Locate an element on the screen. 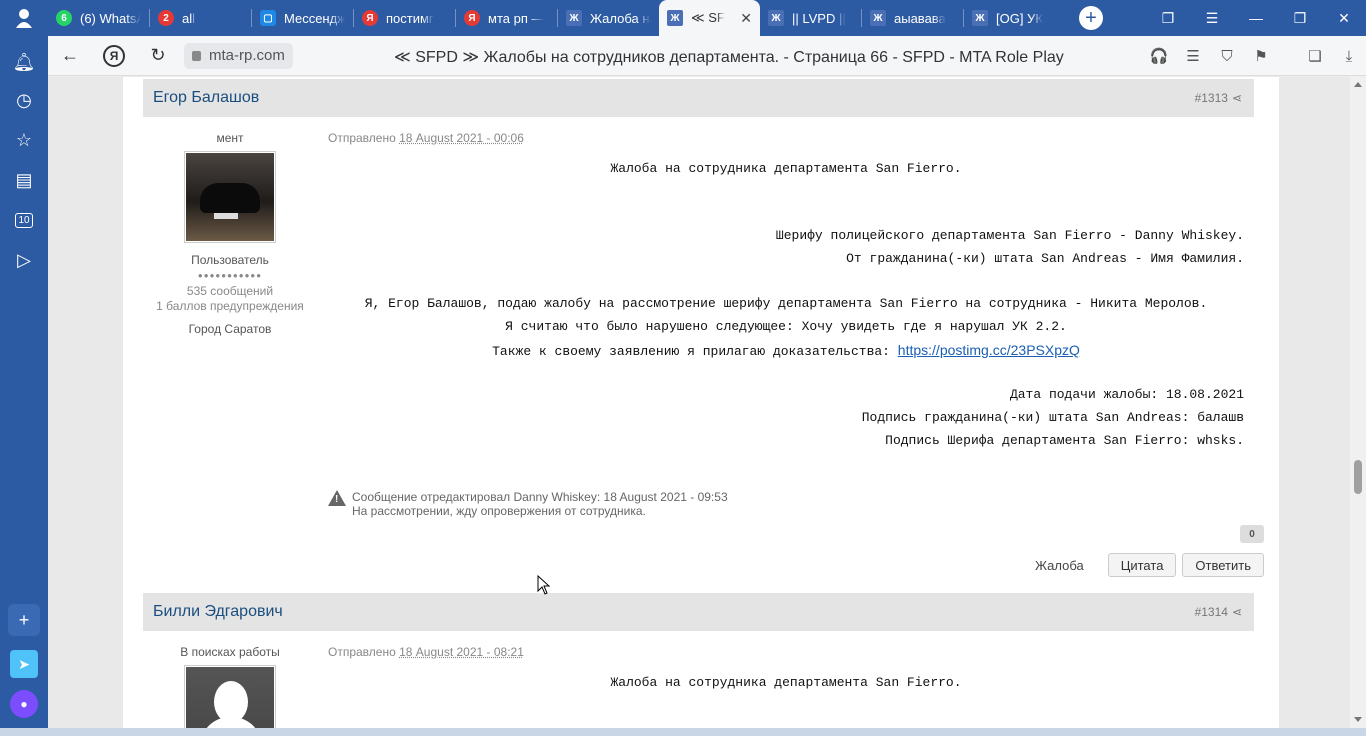 This screenshot has width=1366, height=736. restore-icon: ❐ is located at coordinates (1300, 18).